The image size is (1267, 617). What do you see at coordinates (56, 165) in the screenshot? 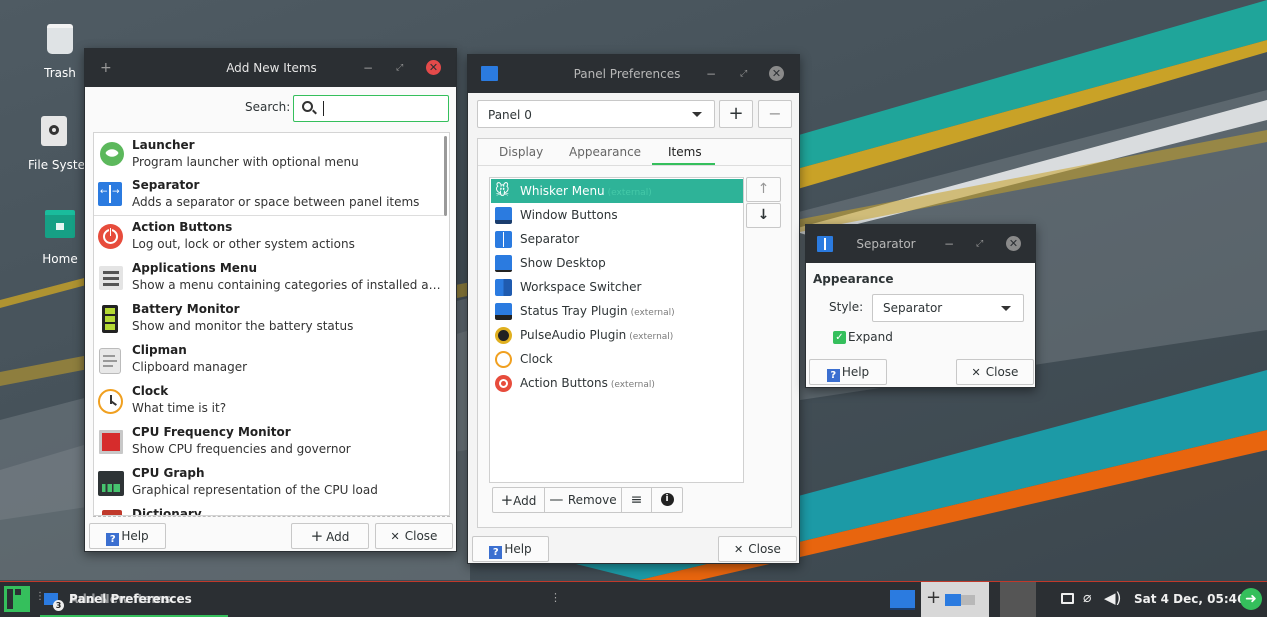
I see `desktop-icon-label: File System` at bounding box center [56, 165].